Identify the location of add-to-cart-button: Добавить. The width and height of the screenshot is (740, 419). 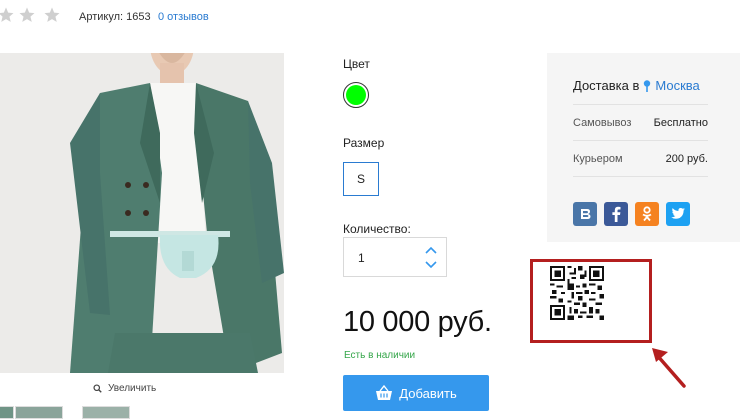
(416, 393).